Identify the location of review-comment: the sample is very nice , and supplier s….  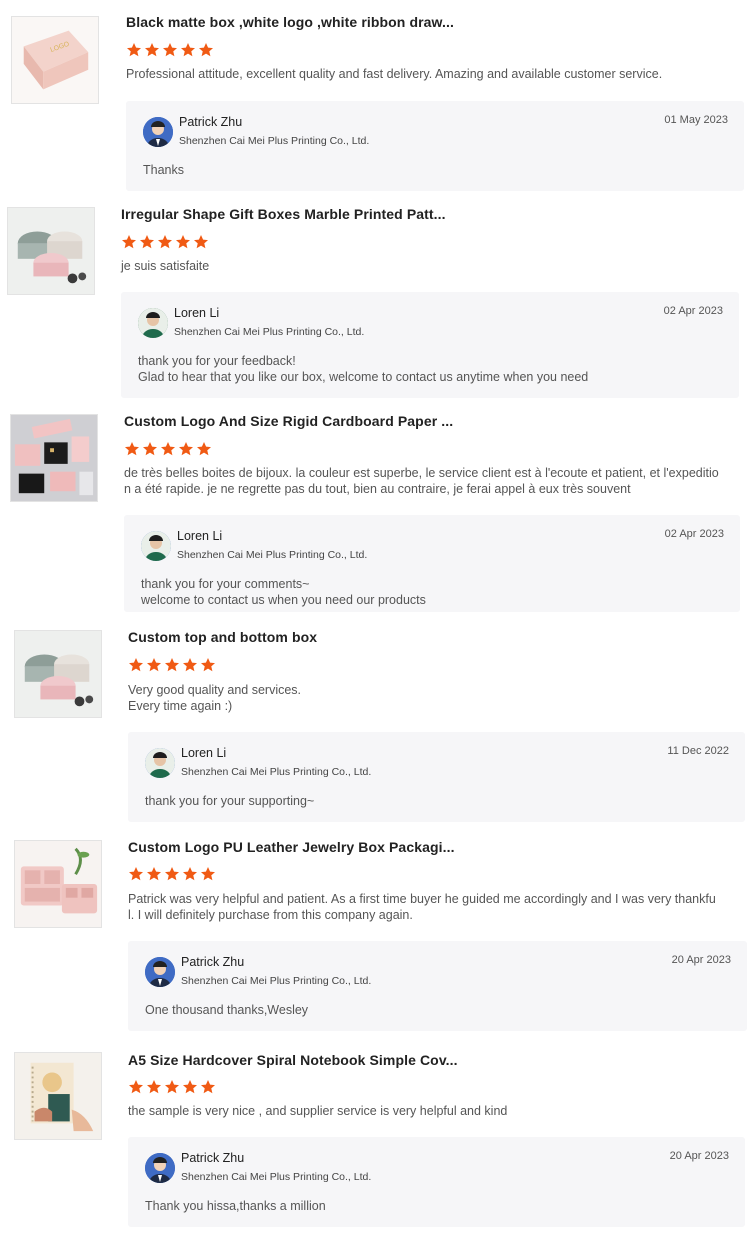
(318, 1111).